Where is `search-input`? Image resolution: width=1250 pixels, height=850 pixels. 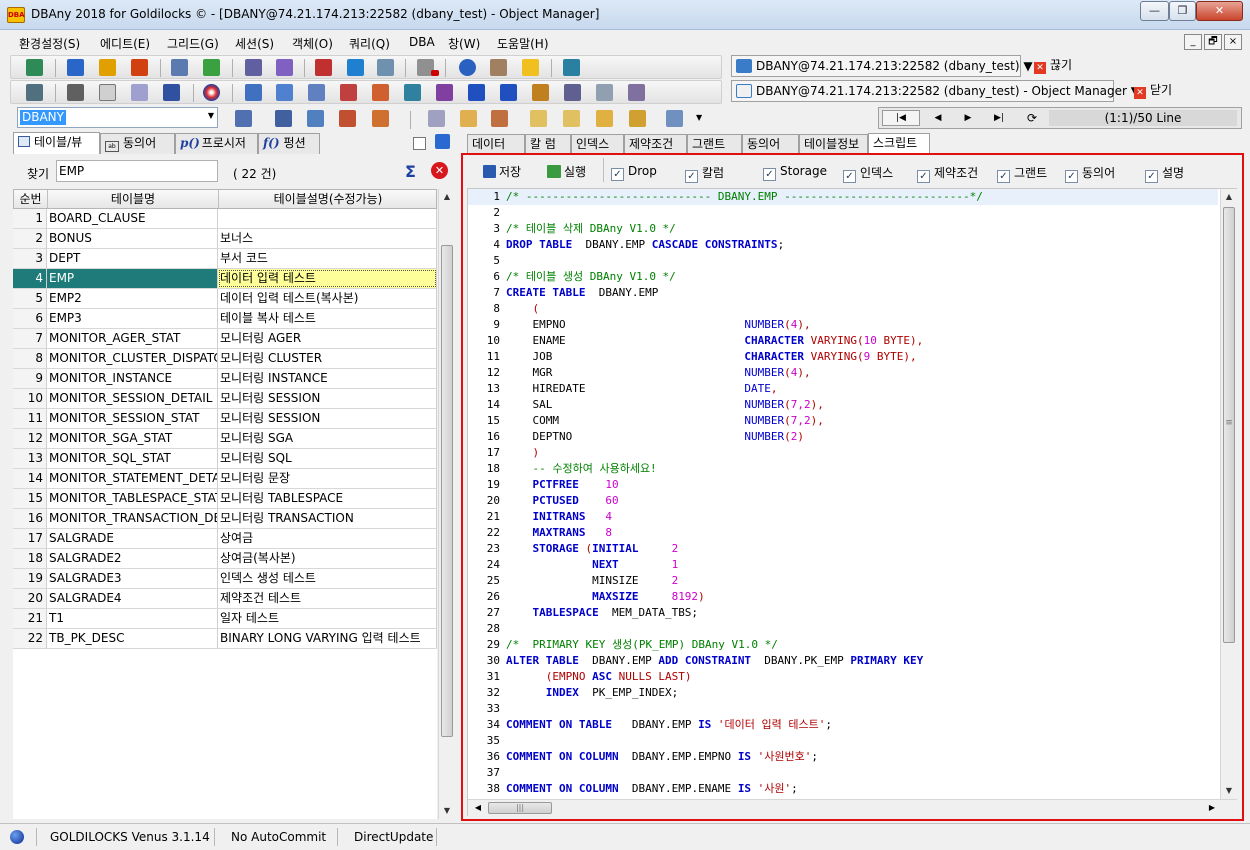 search-input is located at coordinates (137, 171).